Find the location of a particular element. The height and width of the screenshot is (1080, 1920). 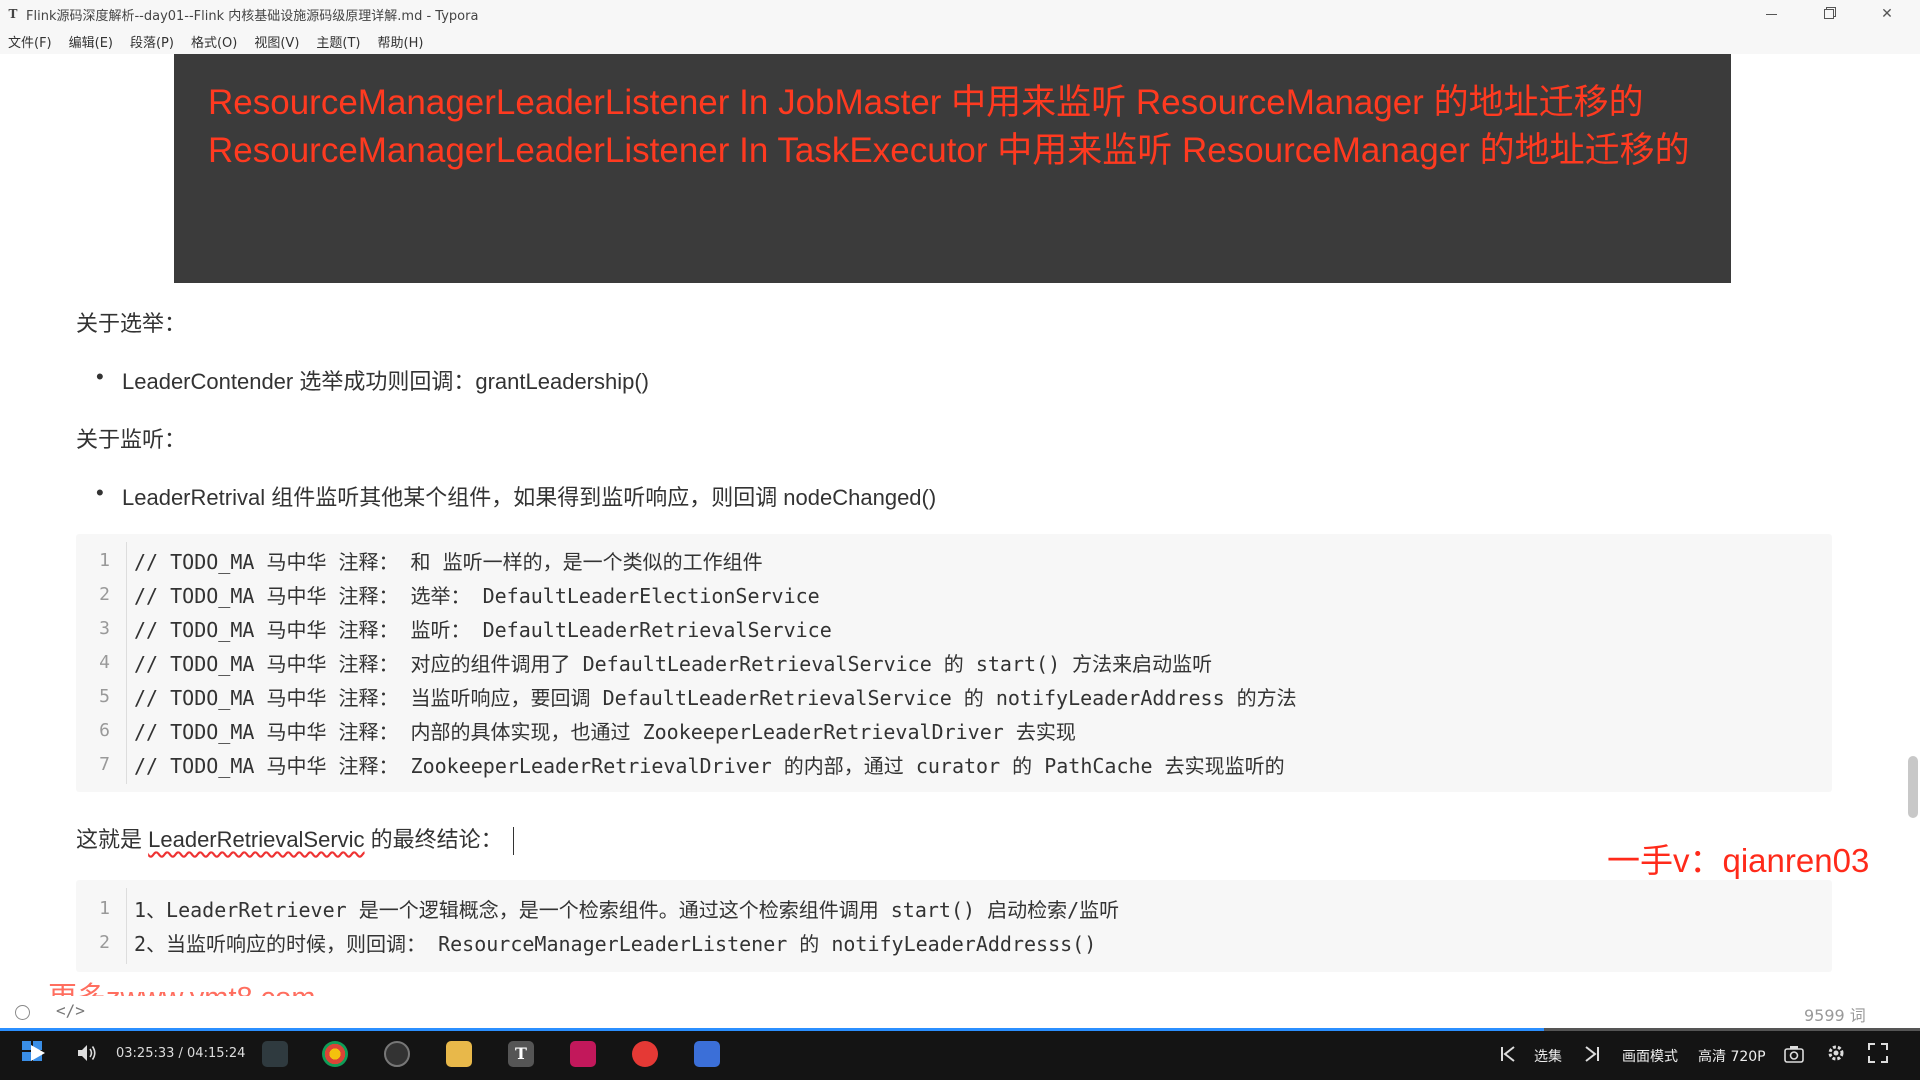

file-explorer-icon is located at coordinates (459, 1054).